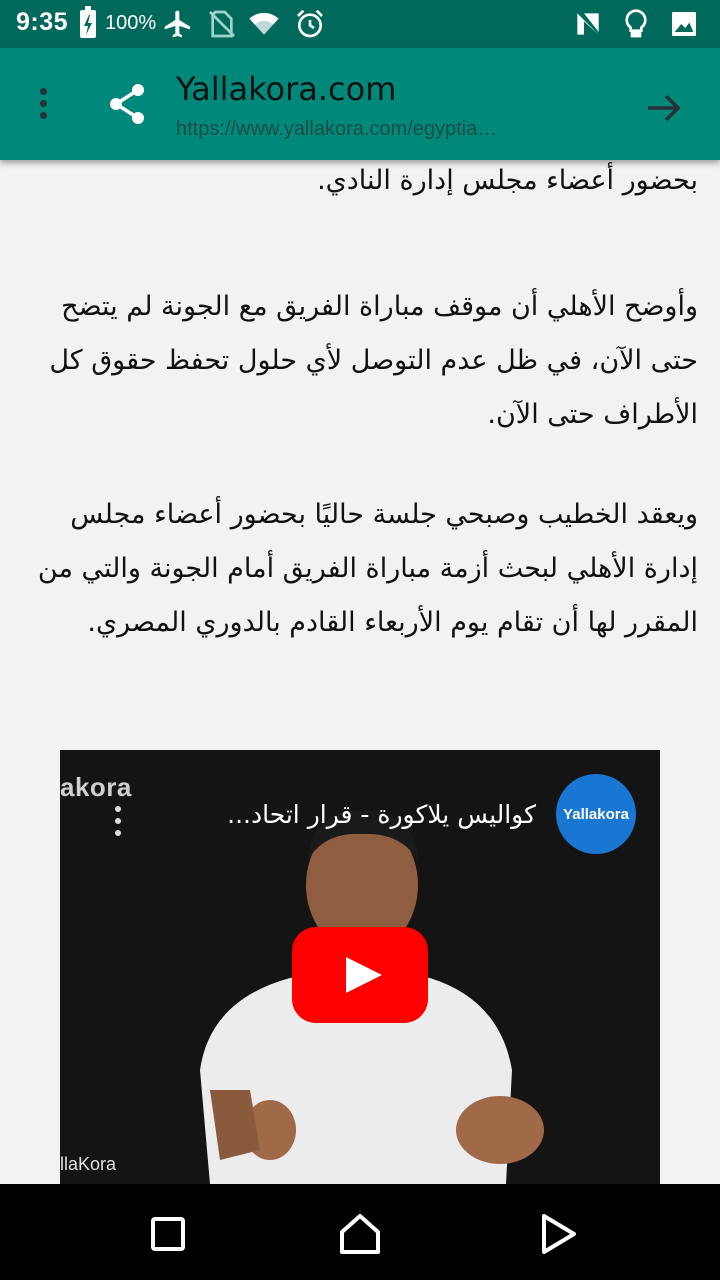 Image resolution: width=720 pixels, height=1280 pixels. Describe the element at coordinates (96, 787) in the screenshot. I see `channel-watermark: akora` at that location.